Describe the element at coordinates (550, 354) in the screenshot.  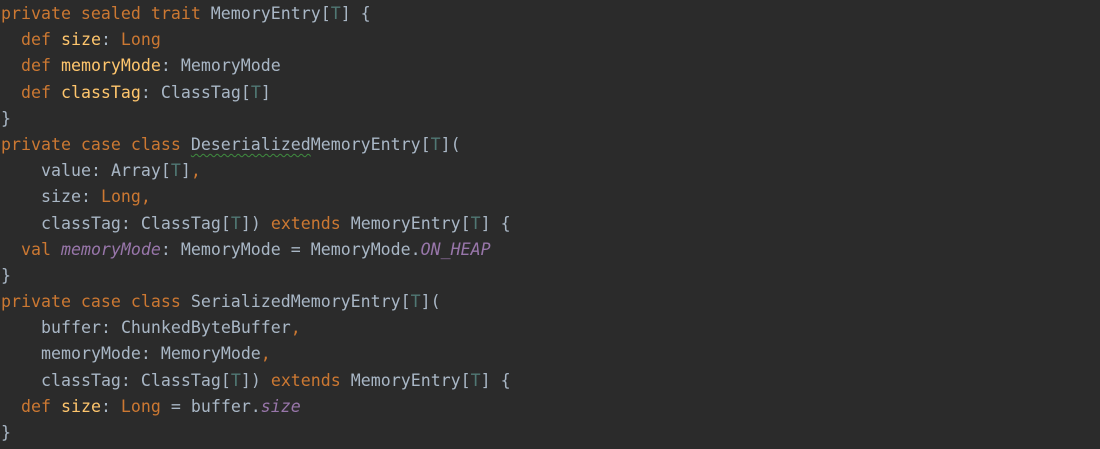
I see `code-line: memoryMode: MemoryMode,` at that location.